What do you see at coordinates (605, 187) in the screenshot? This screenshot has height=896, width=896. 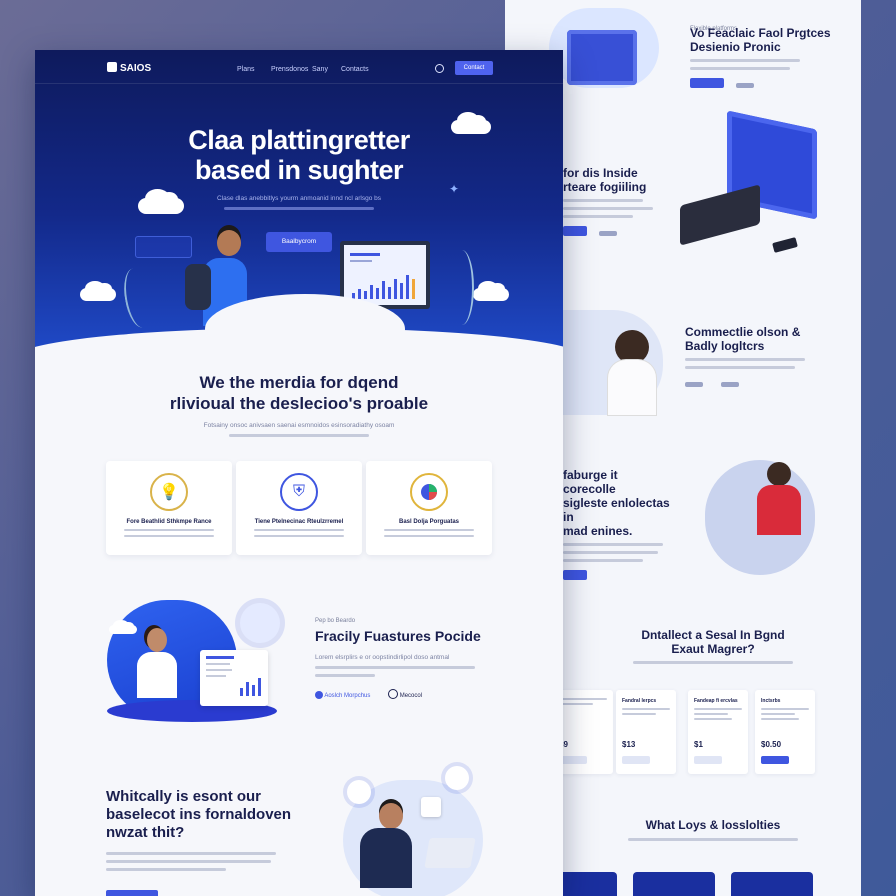 I see `section-title: rteare fogiiling` at bounding box center [605, 187].